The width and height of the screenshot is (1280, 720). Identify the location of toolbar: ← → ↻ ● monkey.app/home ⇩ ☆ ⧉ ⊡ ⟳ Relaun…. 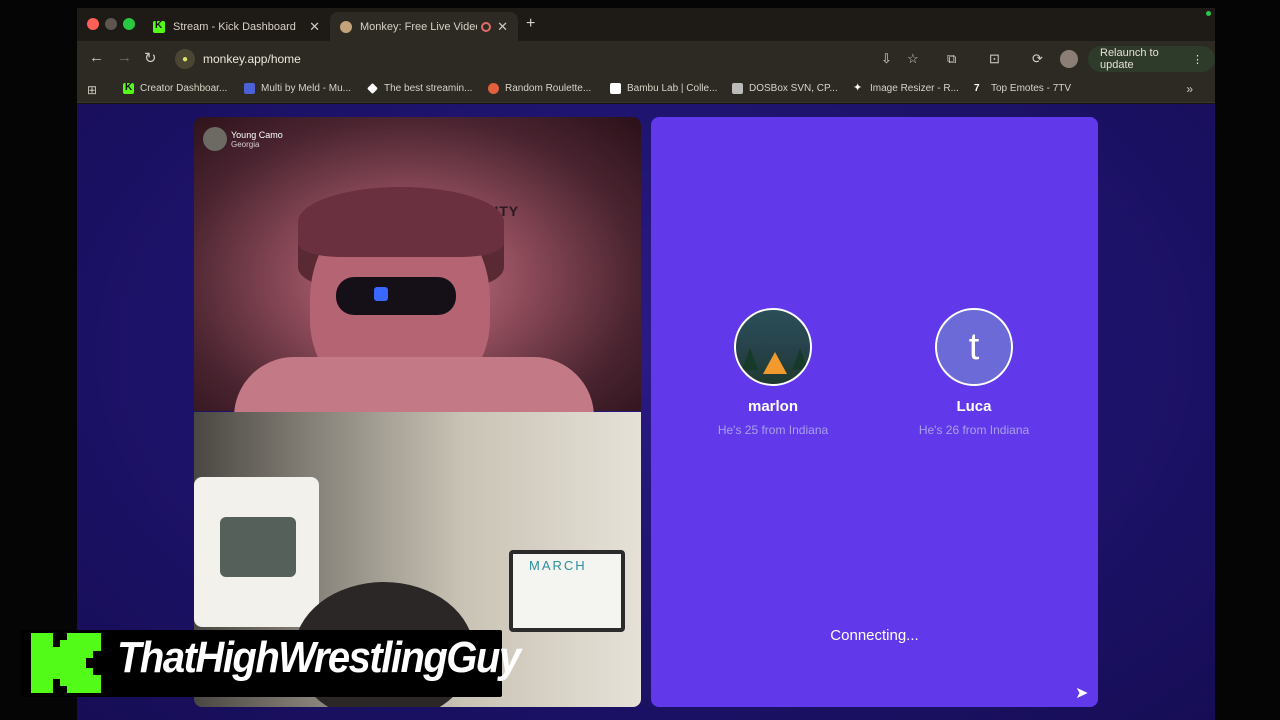
(646, 59).